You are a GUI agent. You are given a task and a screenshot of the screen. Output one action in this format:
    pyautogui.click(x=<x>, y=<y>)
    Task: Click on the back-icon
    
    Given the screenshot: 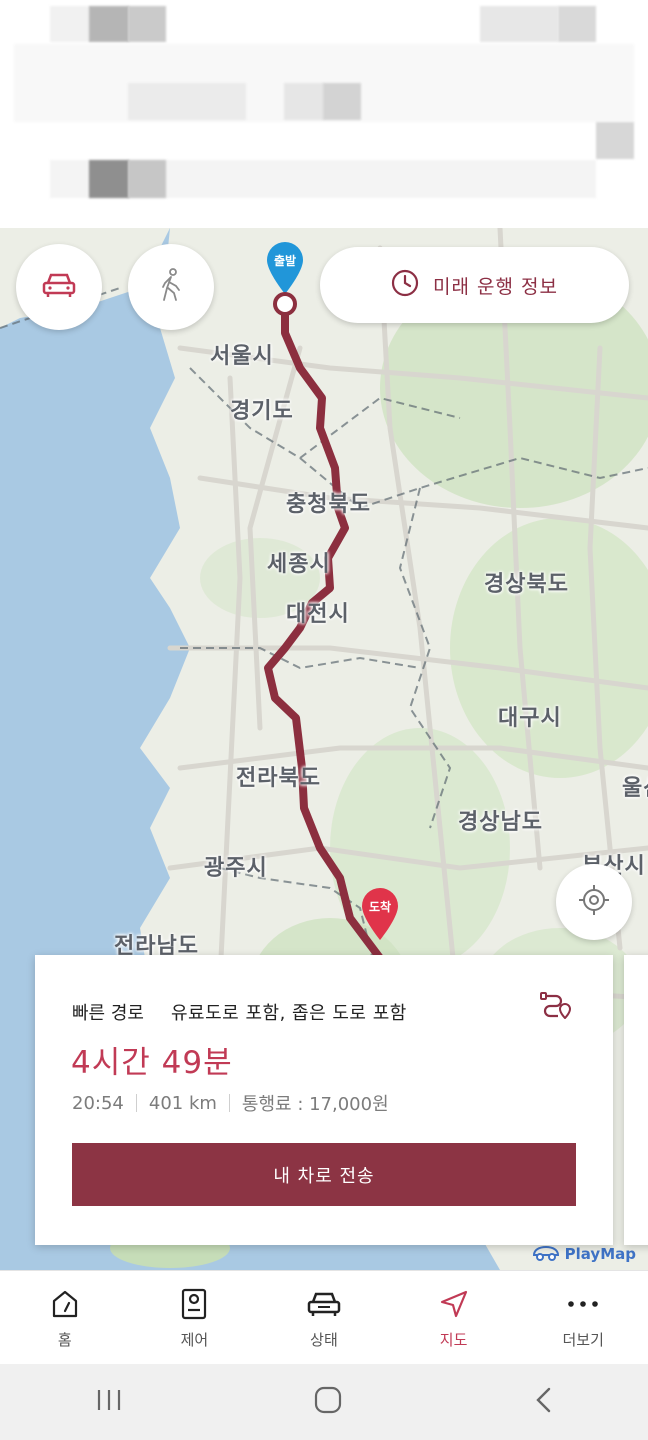 What is the action you would take?
    pyautogui.click(x=543, y=1402)
    